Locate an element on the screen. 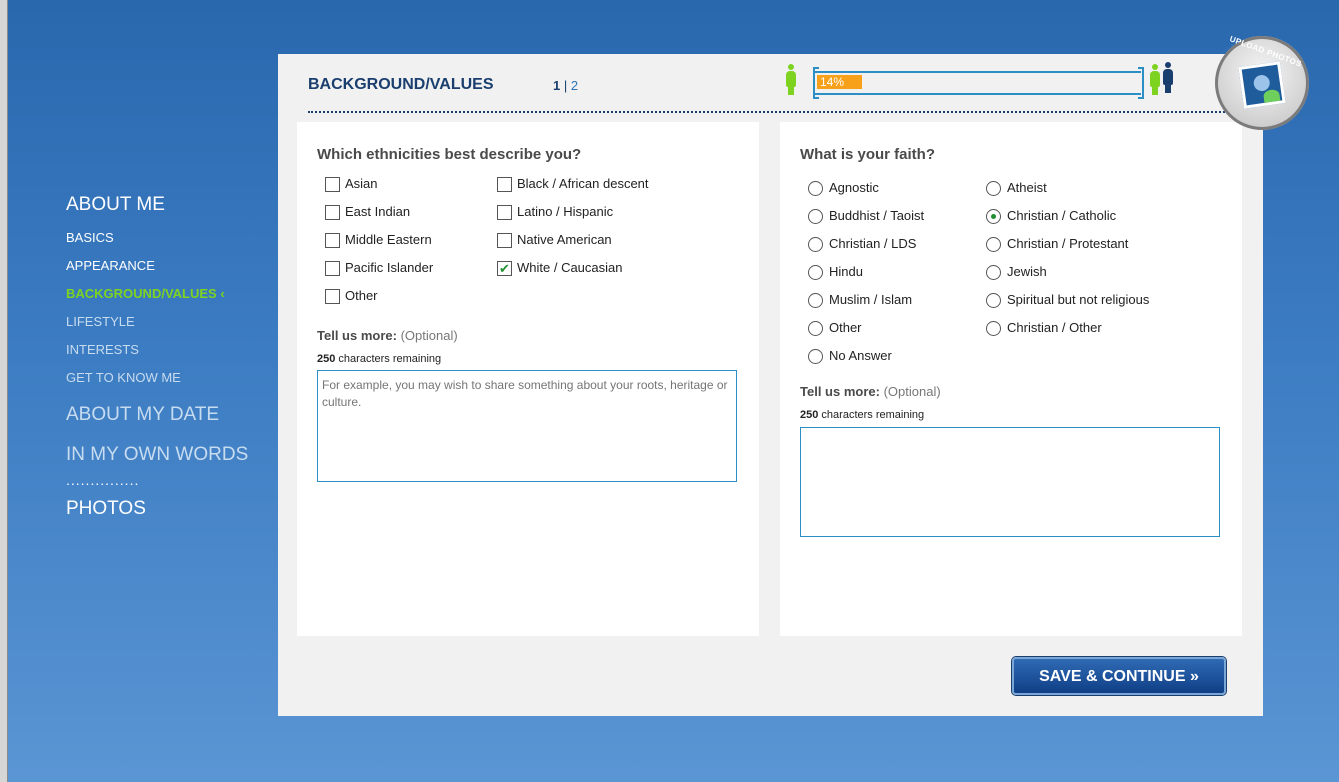 Image resolution: width=1339 pixels, height=782 pixels. header-divider is located at coordinates (766, 112).